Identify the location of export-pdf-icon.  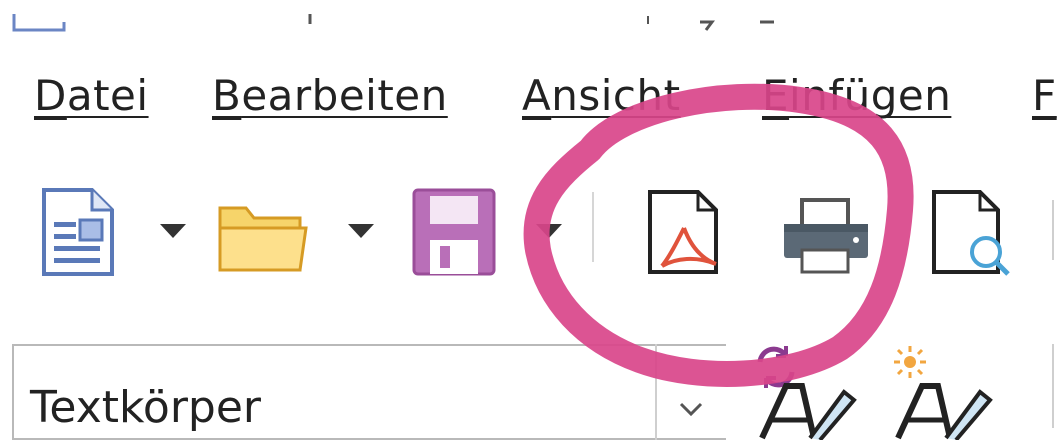
(683, 232).